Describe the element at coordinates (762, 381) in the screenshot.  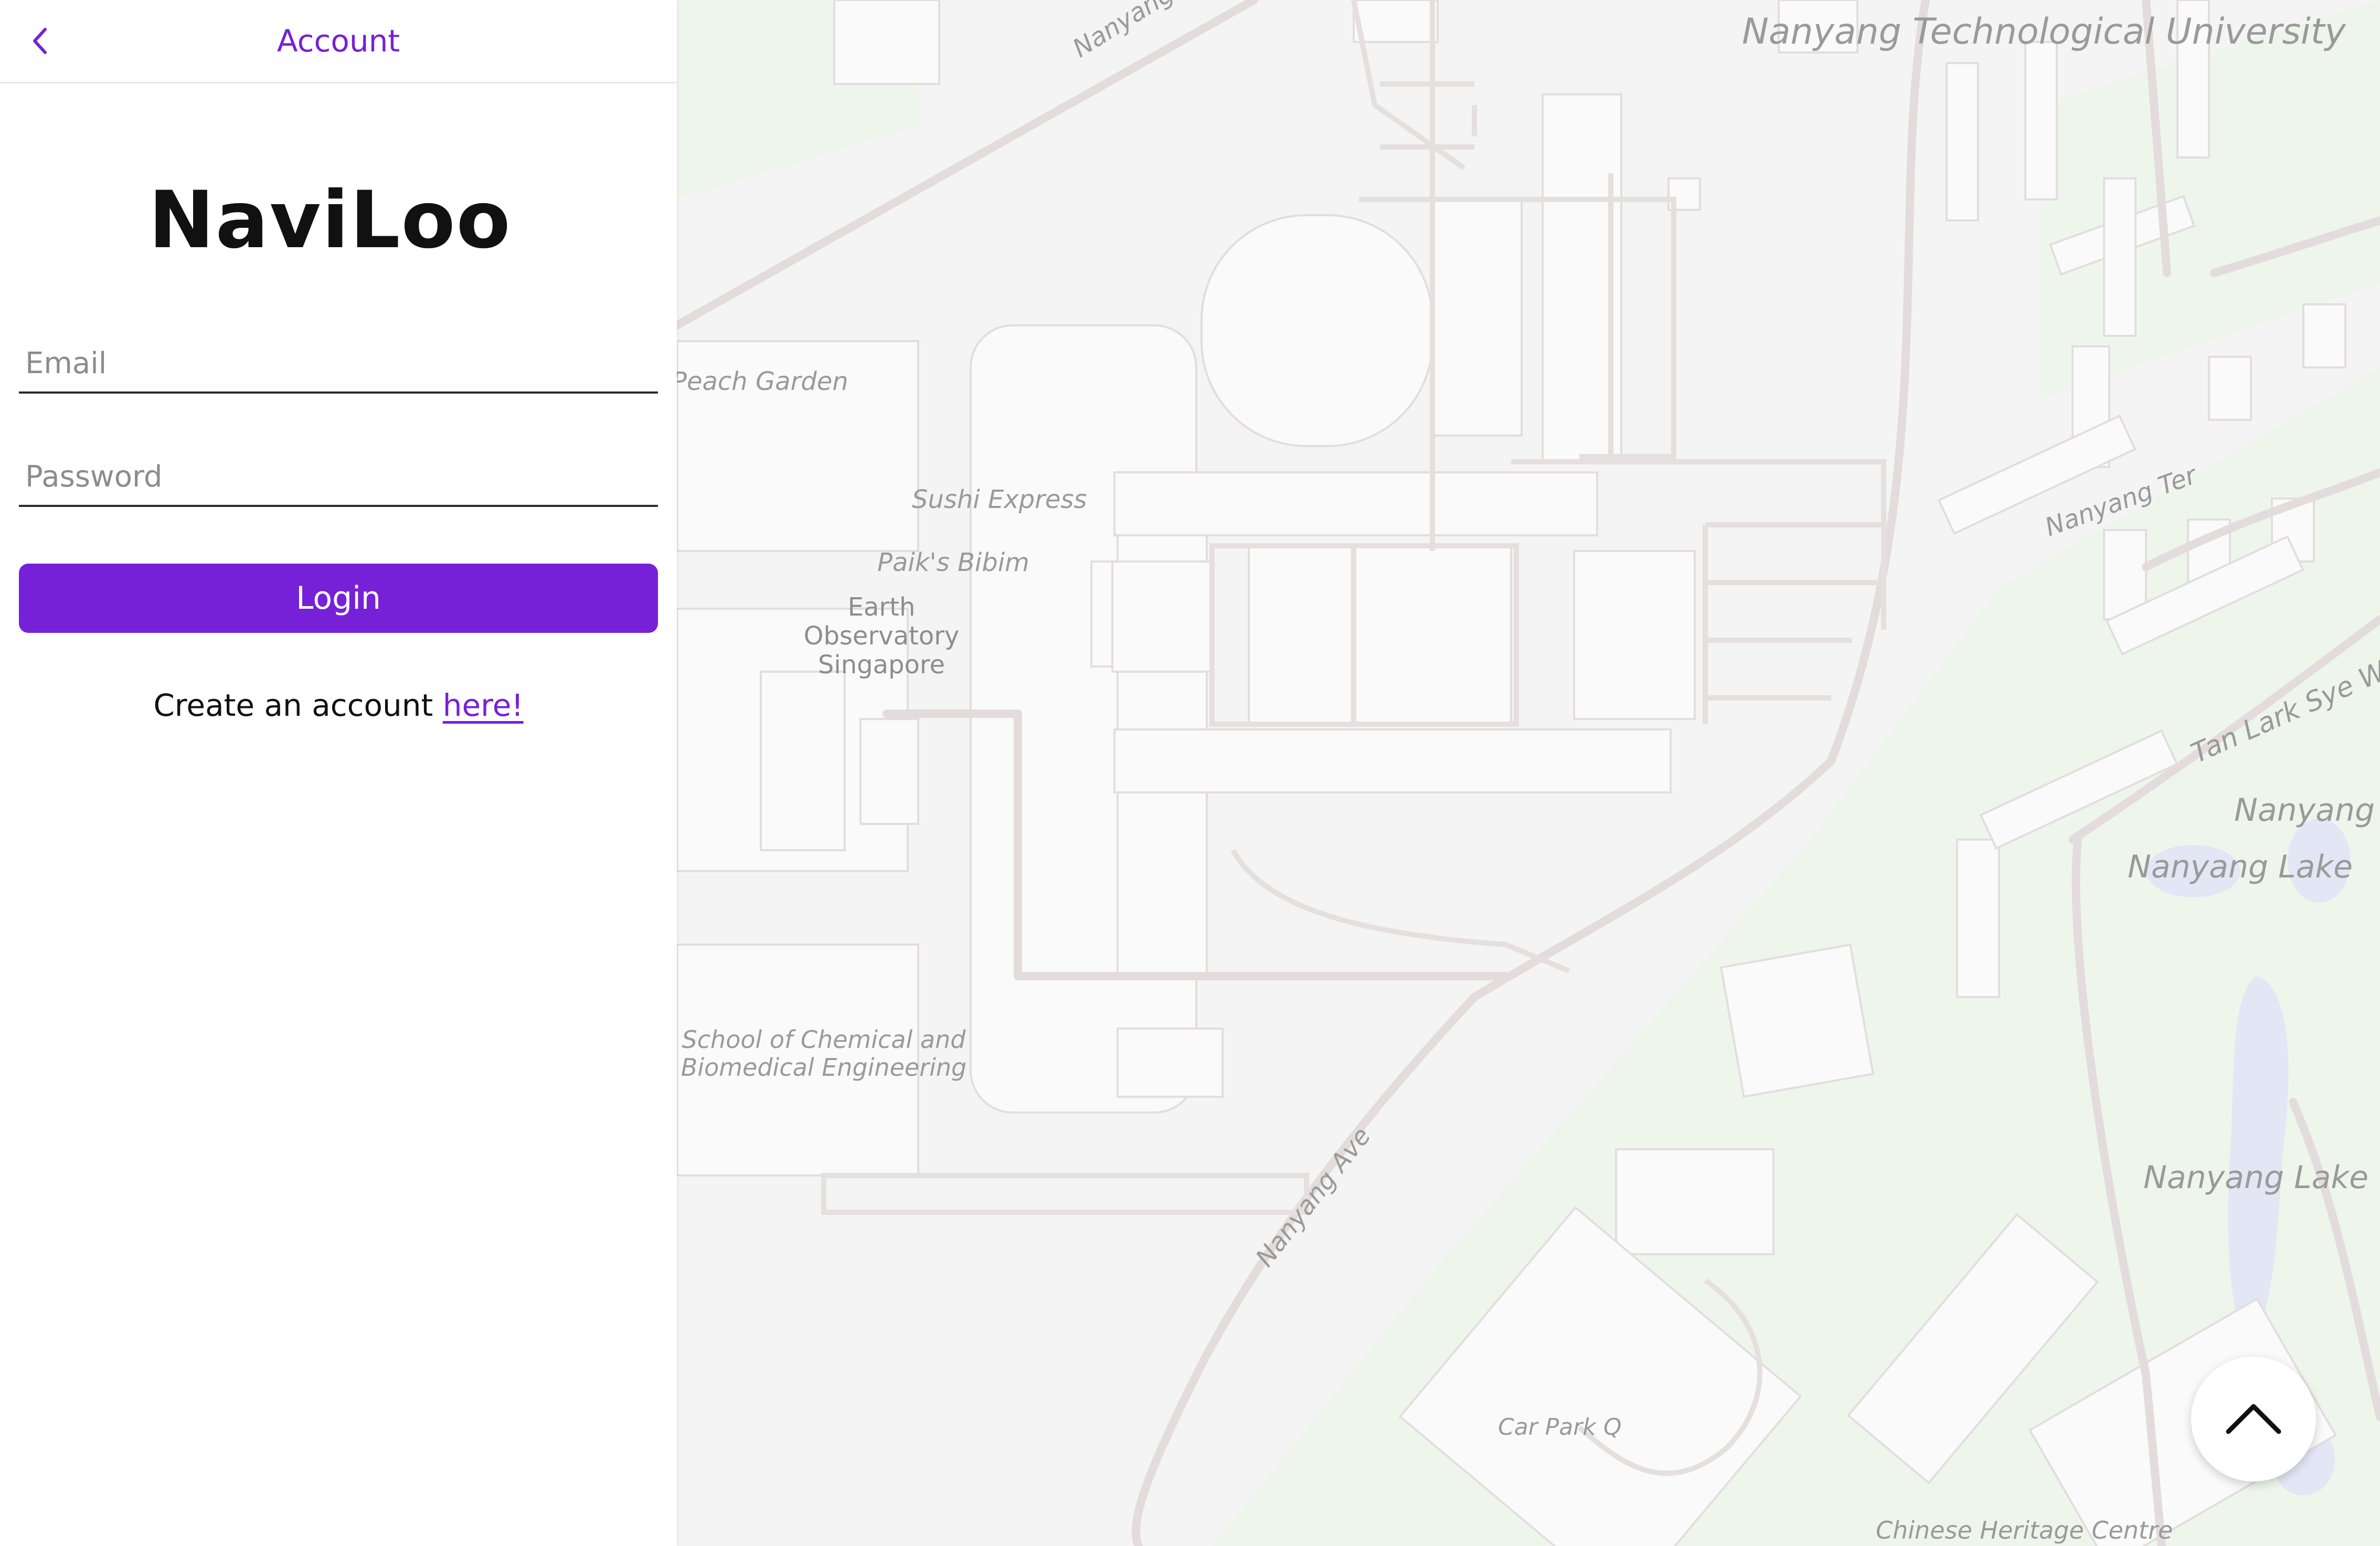
I see `map-label-peach-garden: Peach Garden` at that location.